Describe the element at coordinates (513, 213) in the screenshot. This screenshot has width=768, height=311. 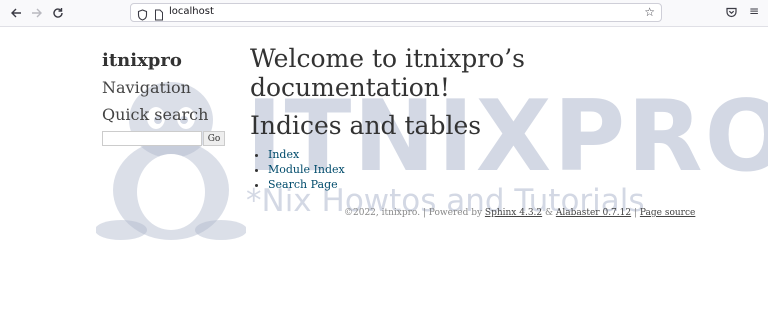
I see `sphinx-link: Sphinx 4.3.2` at that location.